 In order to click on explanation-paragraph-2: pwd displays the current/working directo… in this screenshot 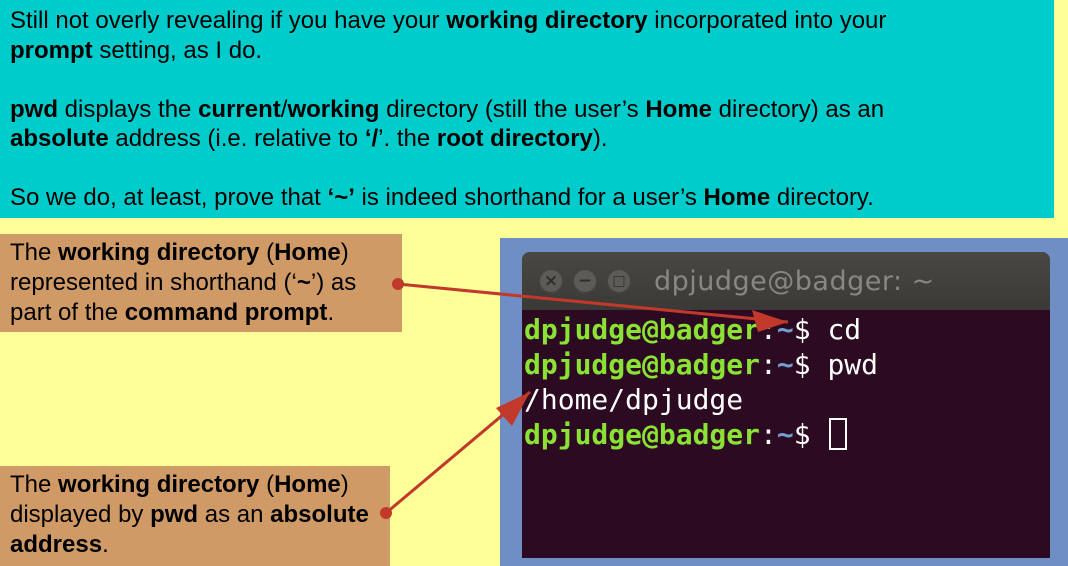, I will do `click(447, 124)`.